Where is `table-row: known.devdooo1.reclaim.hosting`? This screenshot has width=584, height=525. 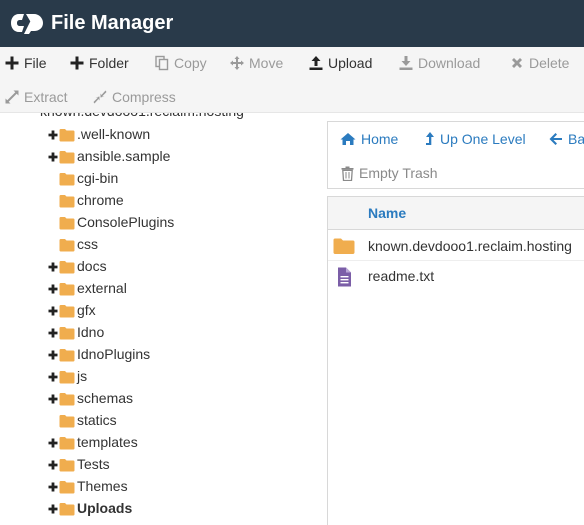
table-row: known.devdooo1.reclaim.hosting is located at coordinates (456, 246).